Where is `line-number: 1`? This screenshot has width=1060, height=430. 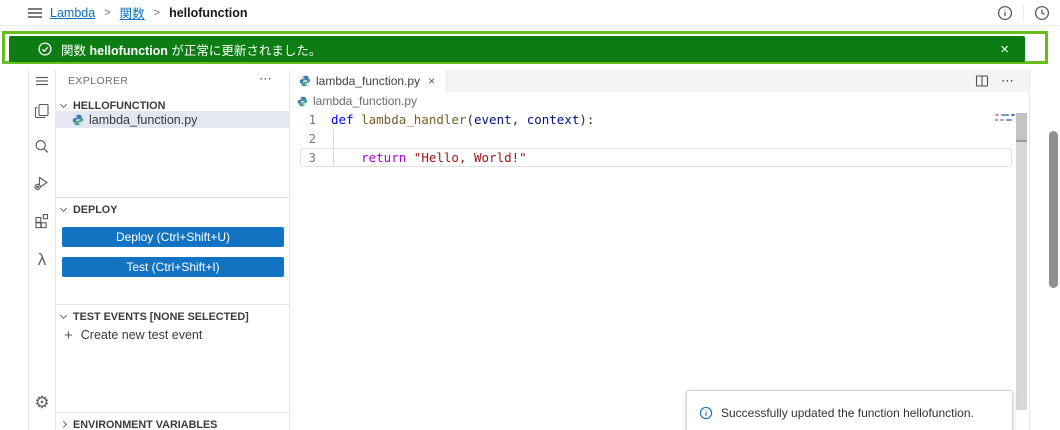 line-number: 1 is located at coordinates (312, 119).